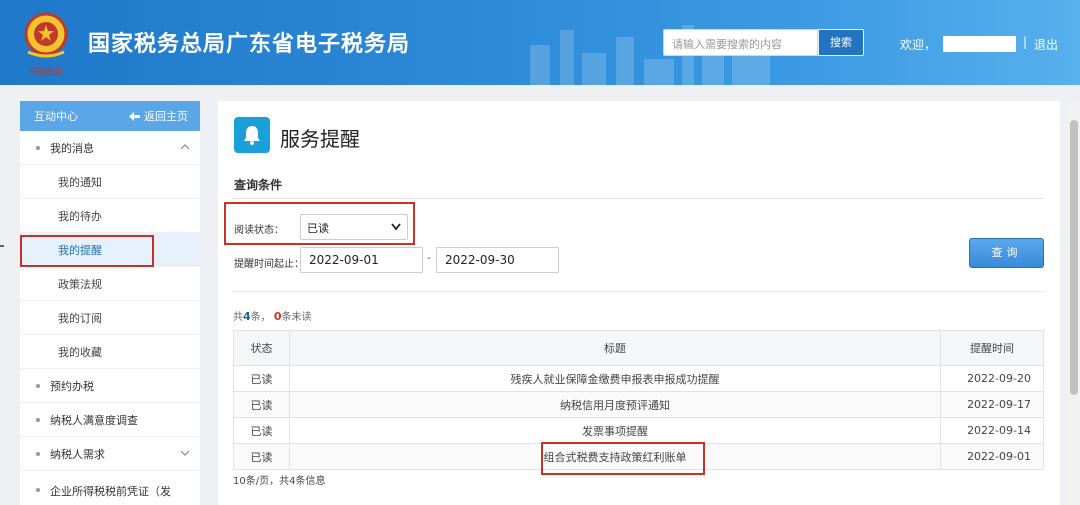 The width and height of the screenshot is (1080, 505). I want to click on edge-mark, so click(2, 246).